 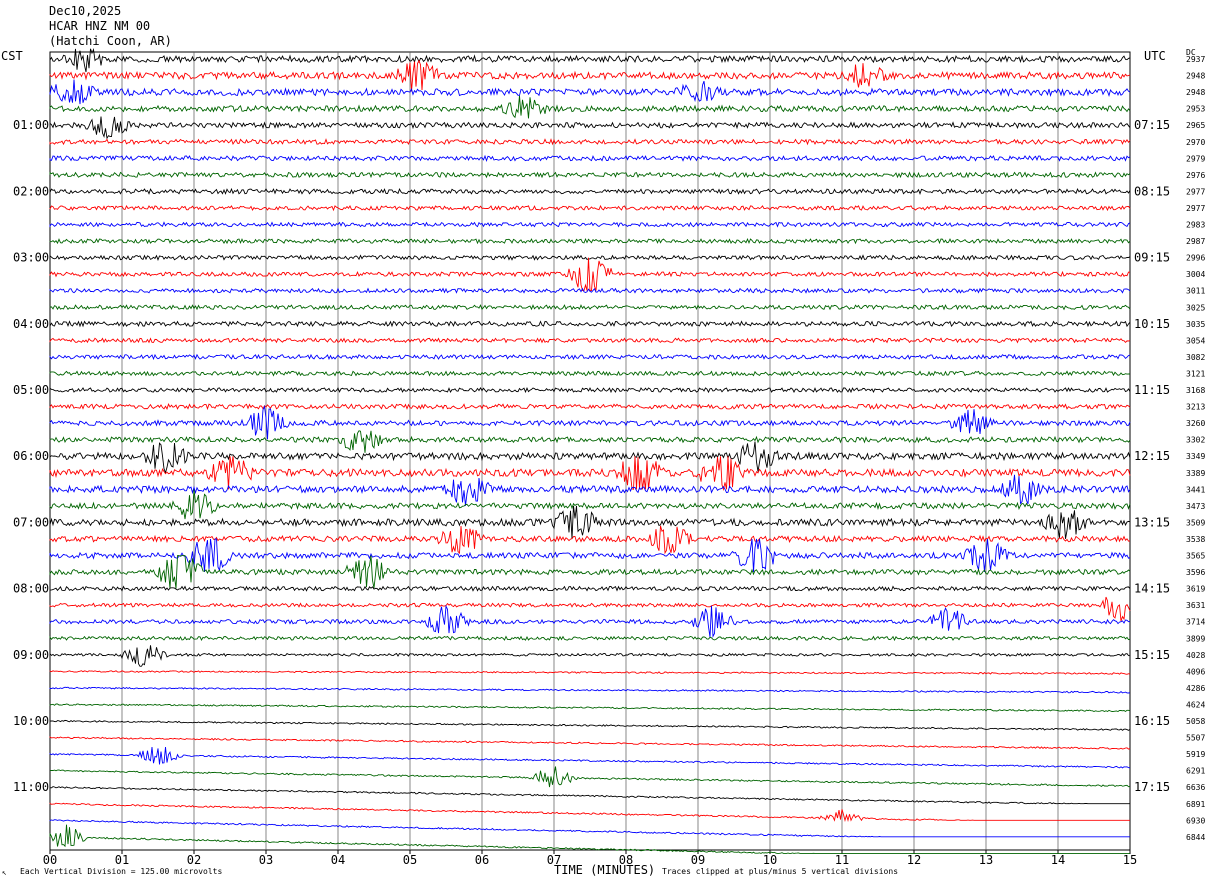 I want to click on cst-time-label: 03:00, so click(x=31, y=258).